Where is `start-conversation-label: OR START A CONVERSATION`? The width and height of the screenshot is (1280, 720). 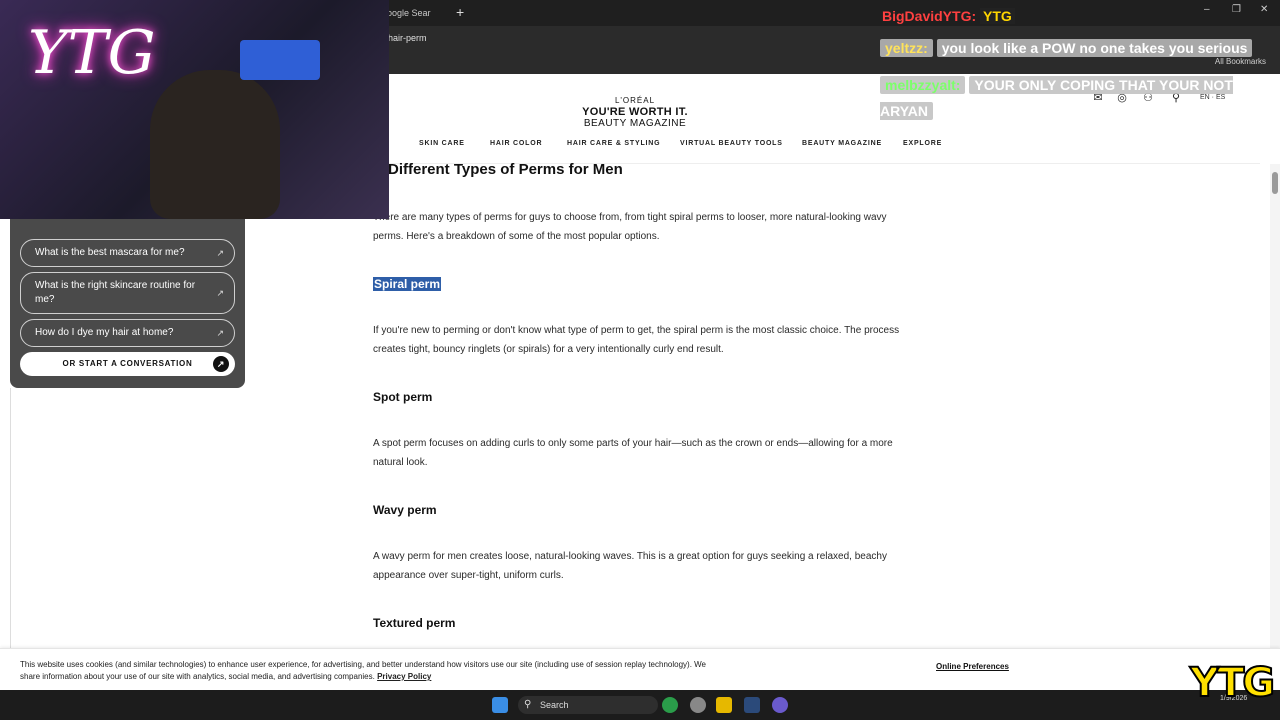
start-conversation-label: OR START A CONVERSATION is located at coordinates (127, 363).